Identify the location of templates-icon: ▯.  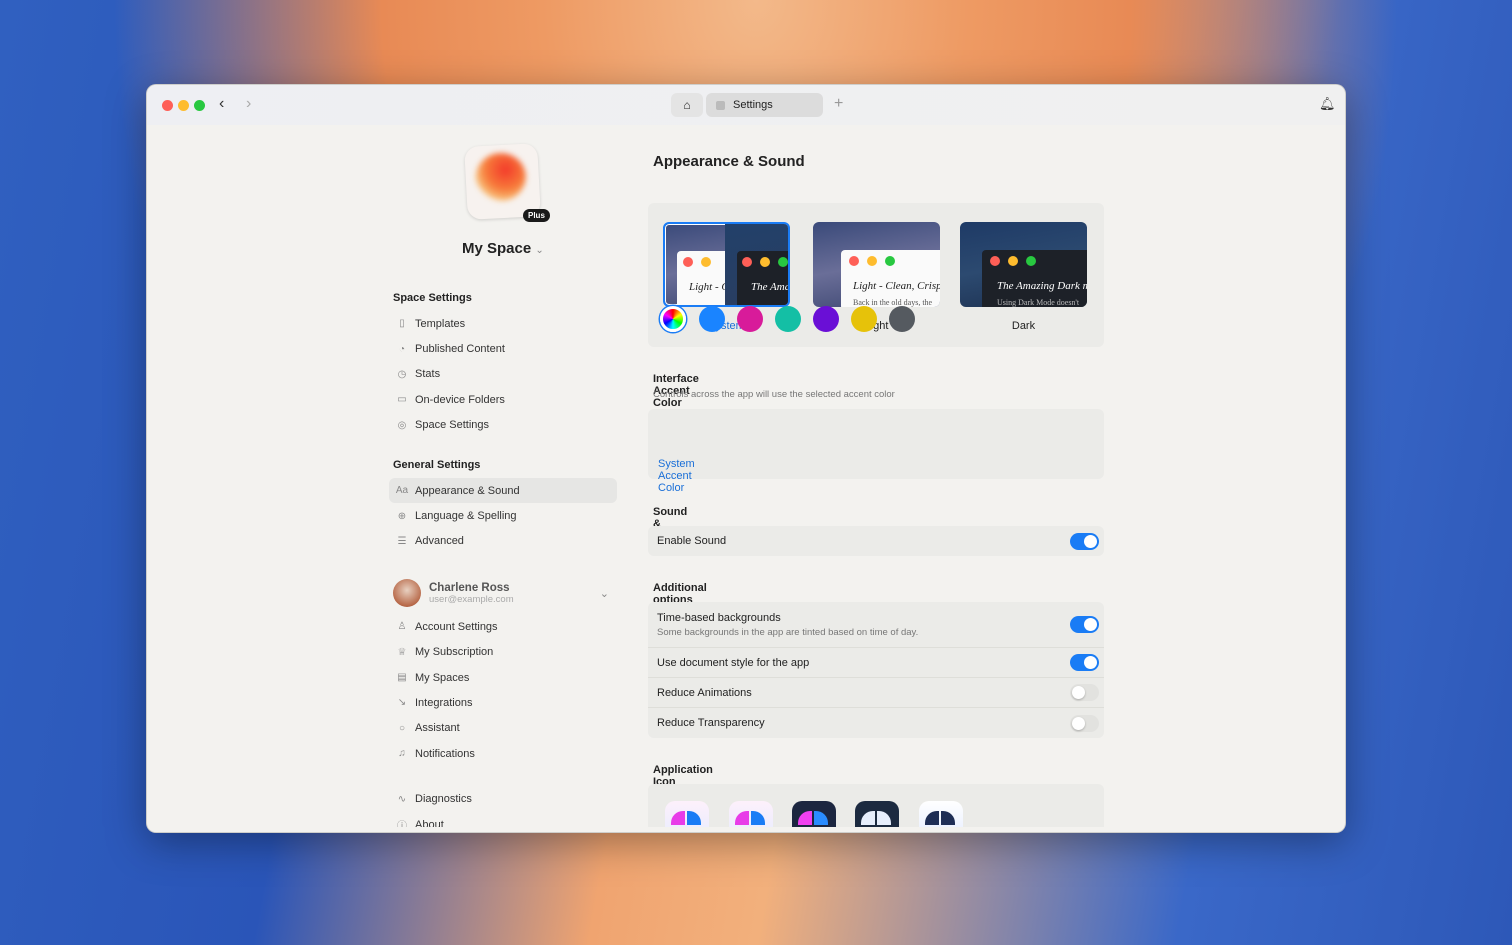
(402, 324).